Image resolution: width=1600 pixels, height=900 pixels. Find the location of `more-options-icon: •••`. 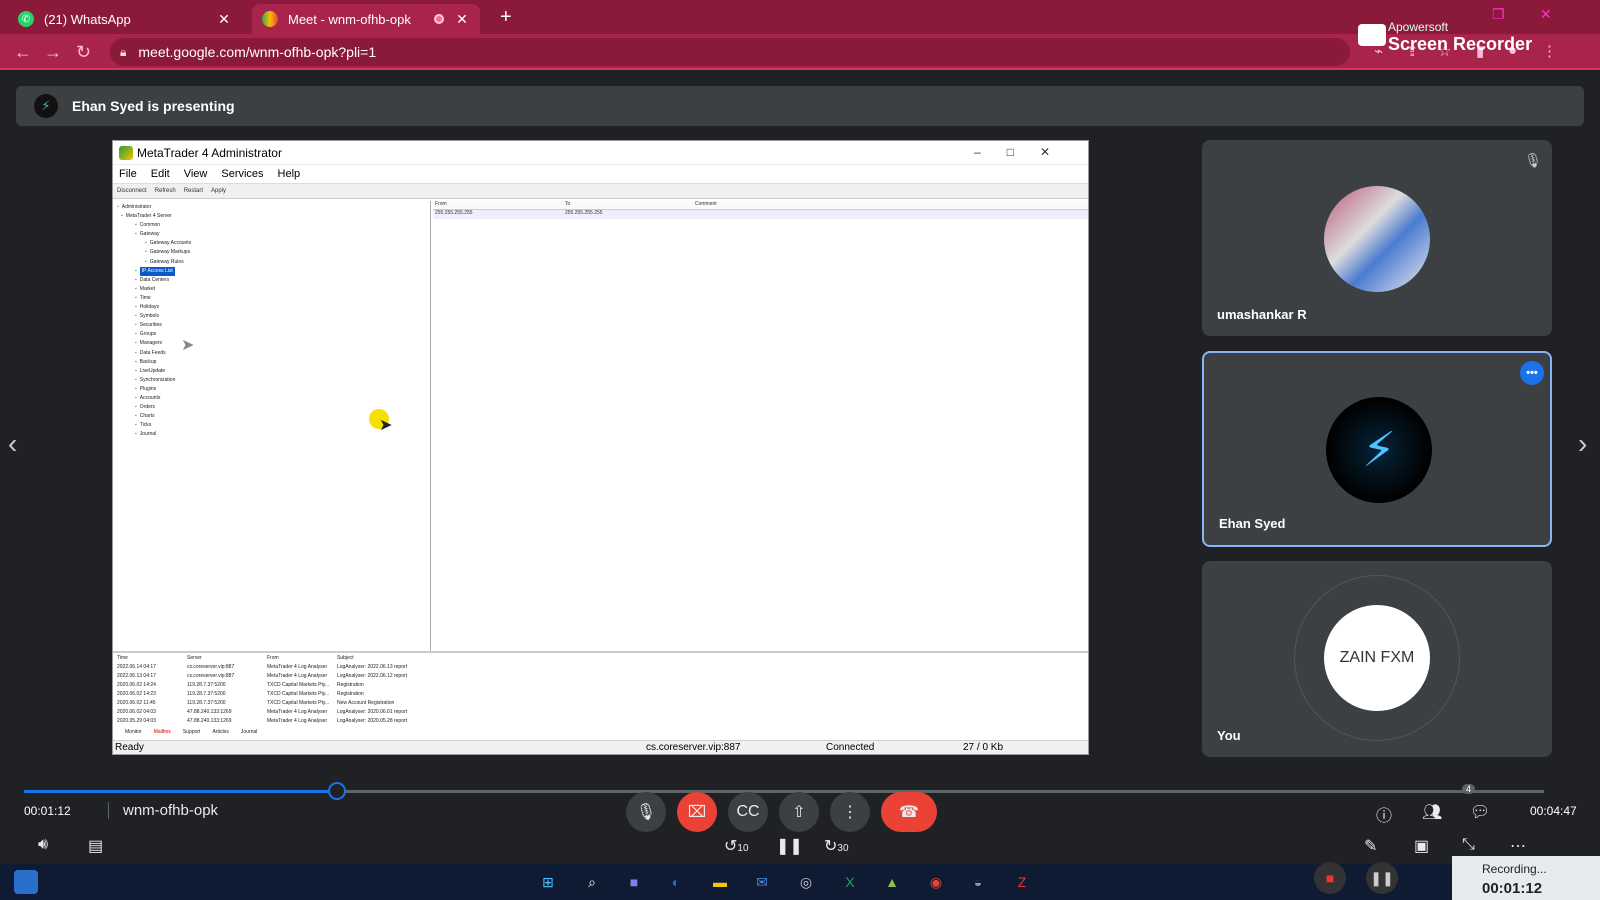

more-options-icon: ••• is located at coordinates (1532, 373).